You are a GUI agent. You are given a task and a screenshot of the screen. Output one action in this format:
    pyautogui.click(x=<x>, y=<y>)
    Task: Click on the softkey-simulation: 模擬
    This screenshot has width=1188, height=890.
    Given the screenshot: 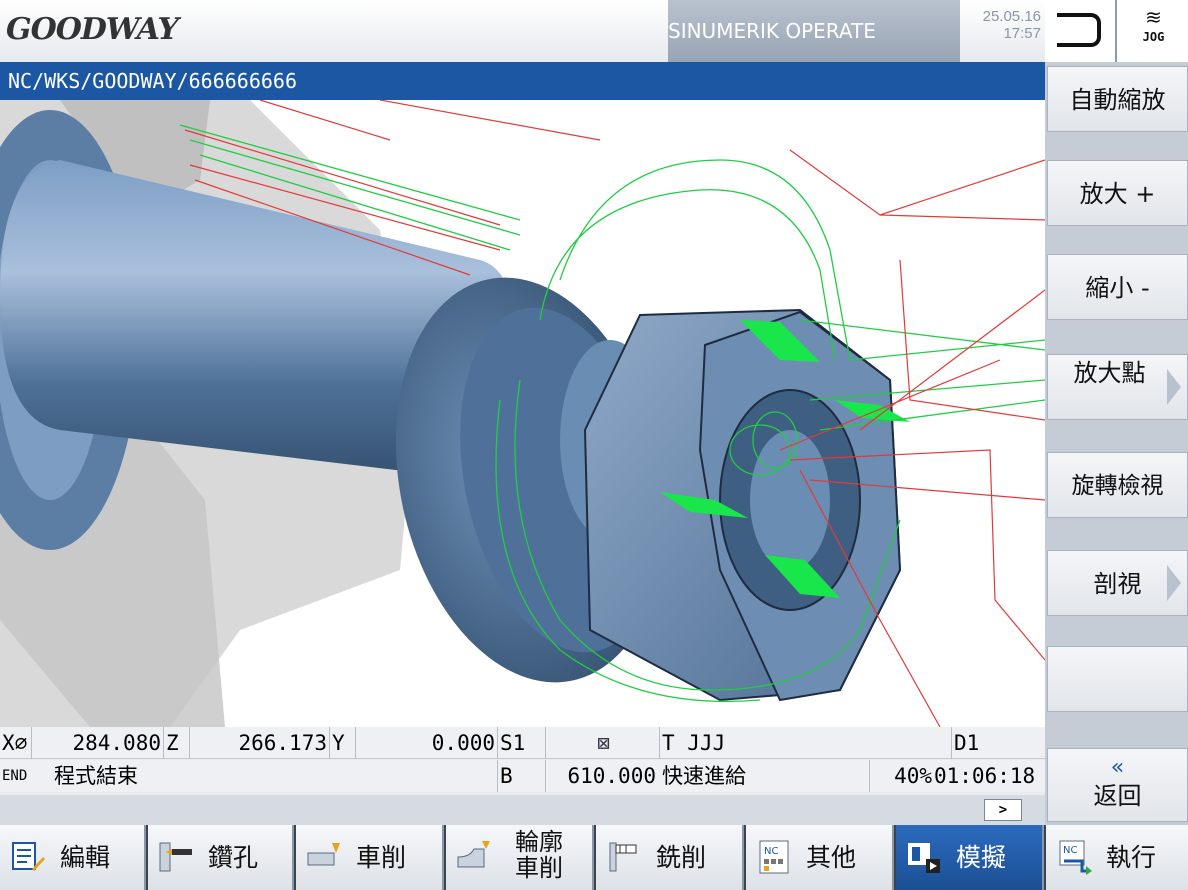 What is the action you would take?
    pyautogui.click(x=970, y=857)
    